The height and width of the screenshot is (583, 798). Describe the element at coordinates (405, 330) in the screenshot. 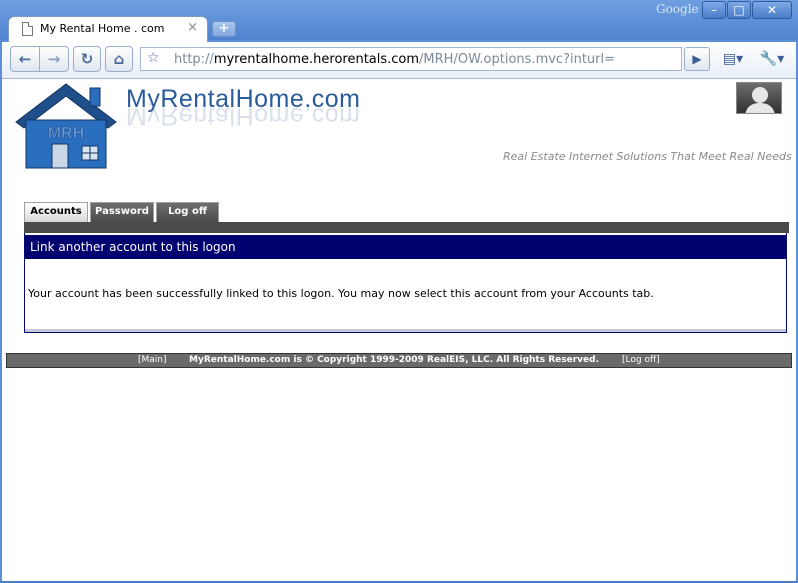

I see `panel-bottom-border` at that location.